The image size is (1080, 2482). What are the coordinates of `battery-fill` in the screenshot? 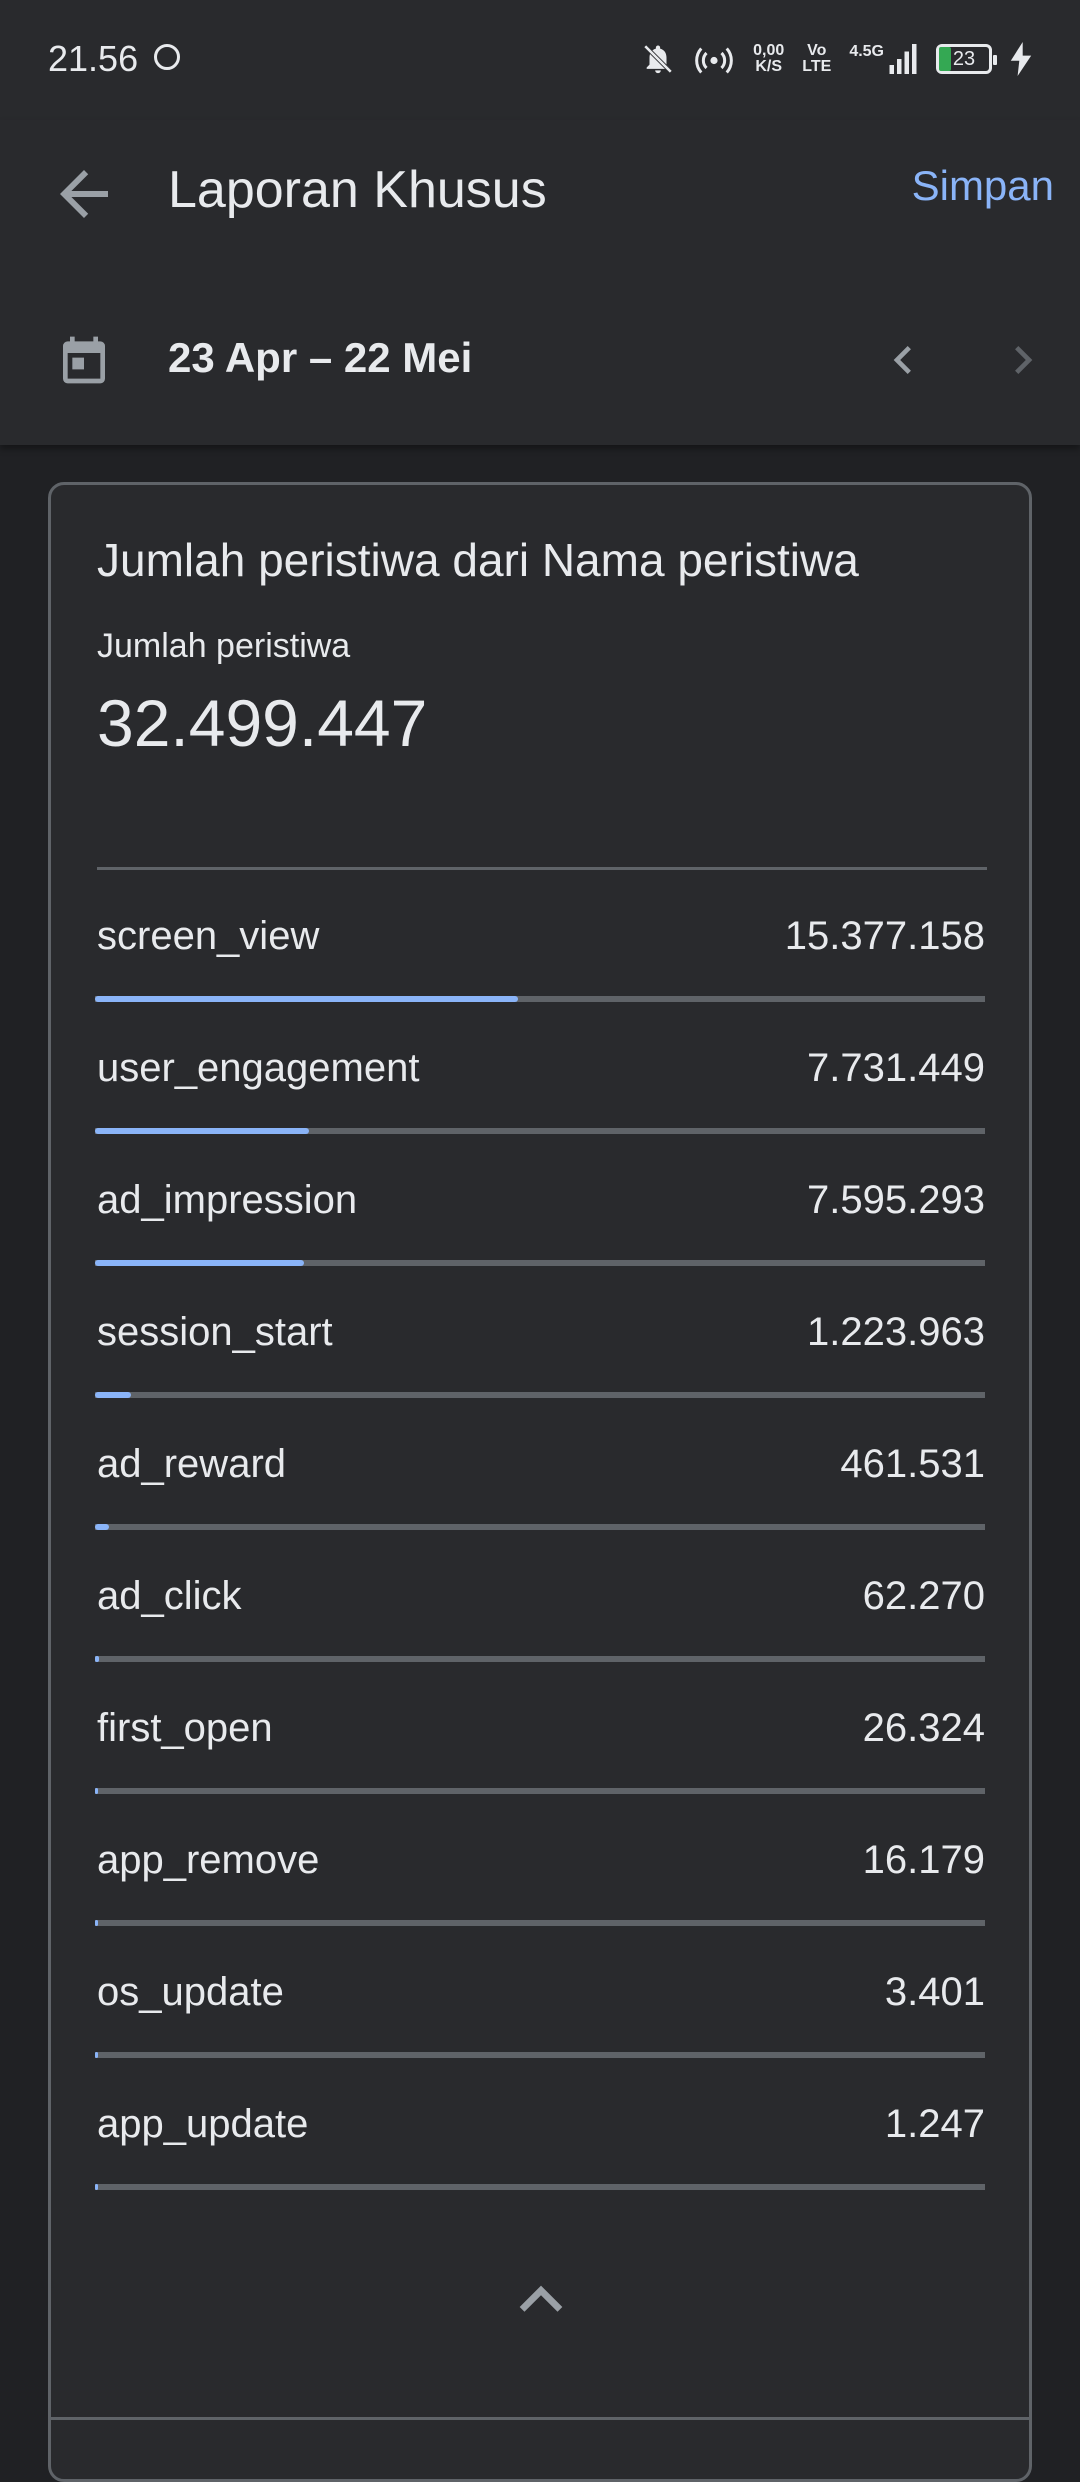 It's located at (945, 59).